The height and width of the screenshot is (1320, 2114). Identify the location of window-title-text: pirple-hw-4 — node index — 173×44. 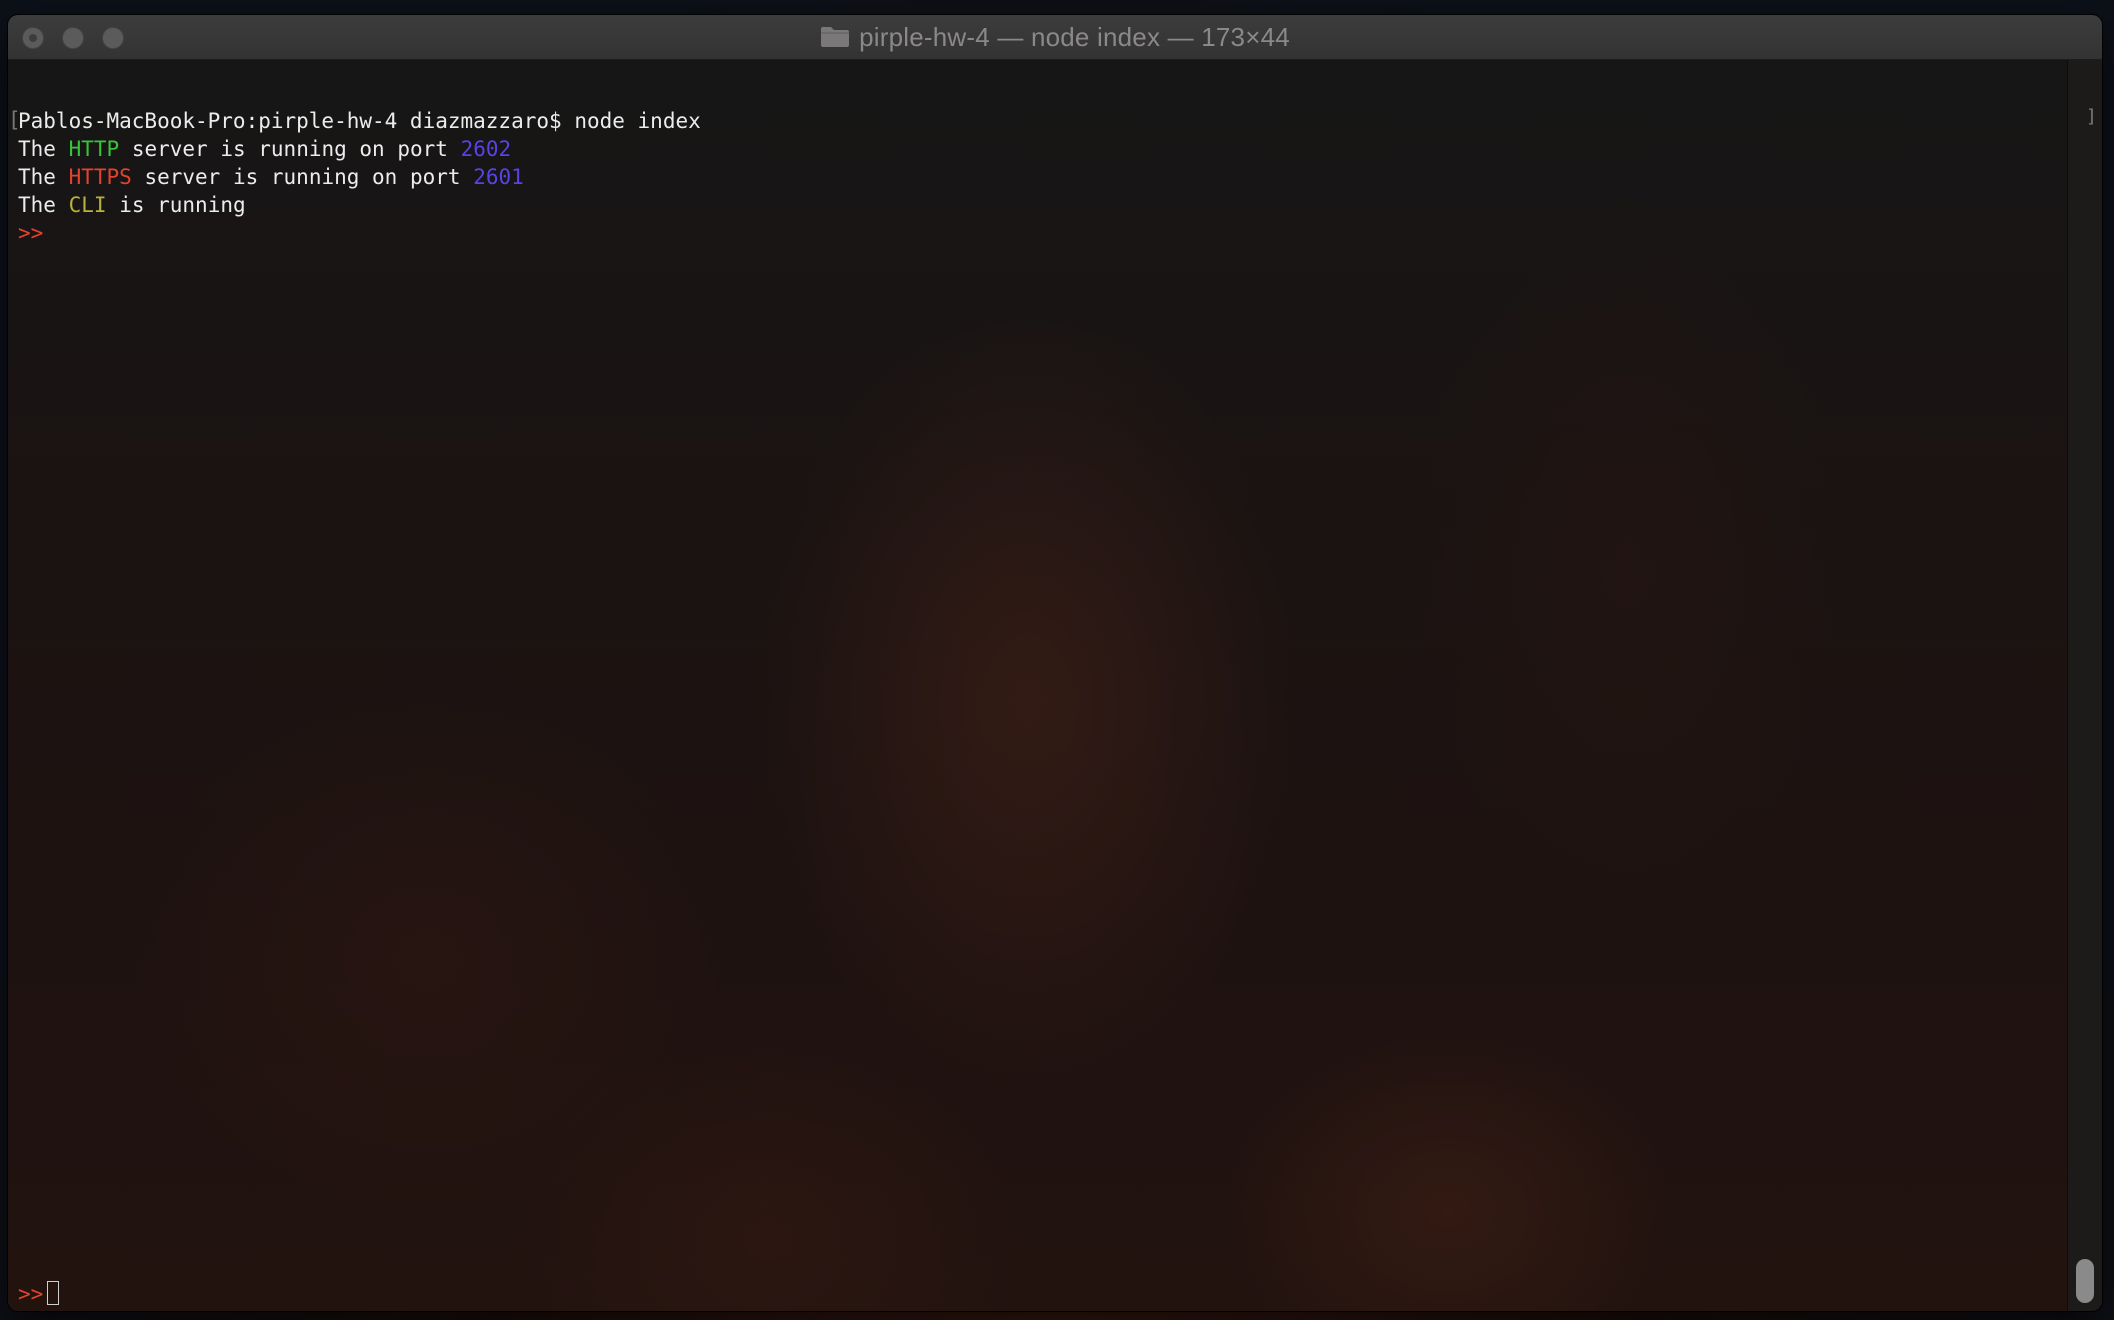
(1074, 36).